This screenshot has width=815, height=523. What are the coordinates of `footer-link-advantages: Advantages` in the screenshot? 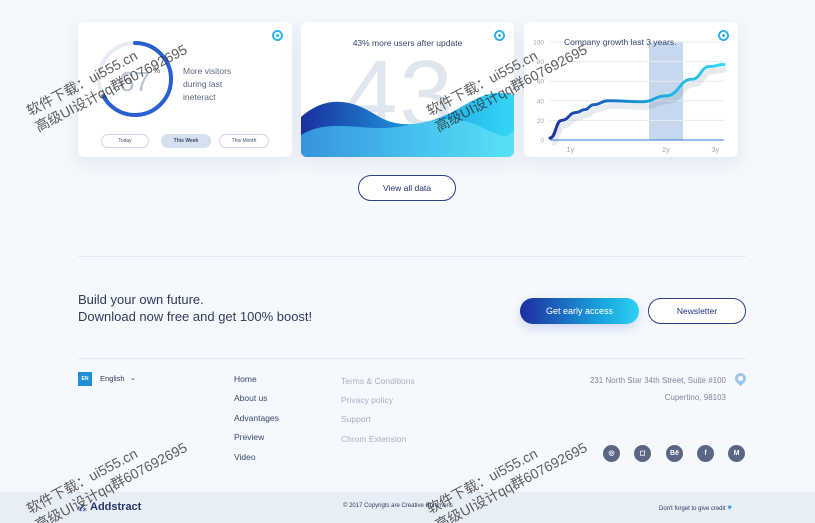 It's located at (256, 418).